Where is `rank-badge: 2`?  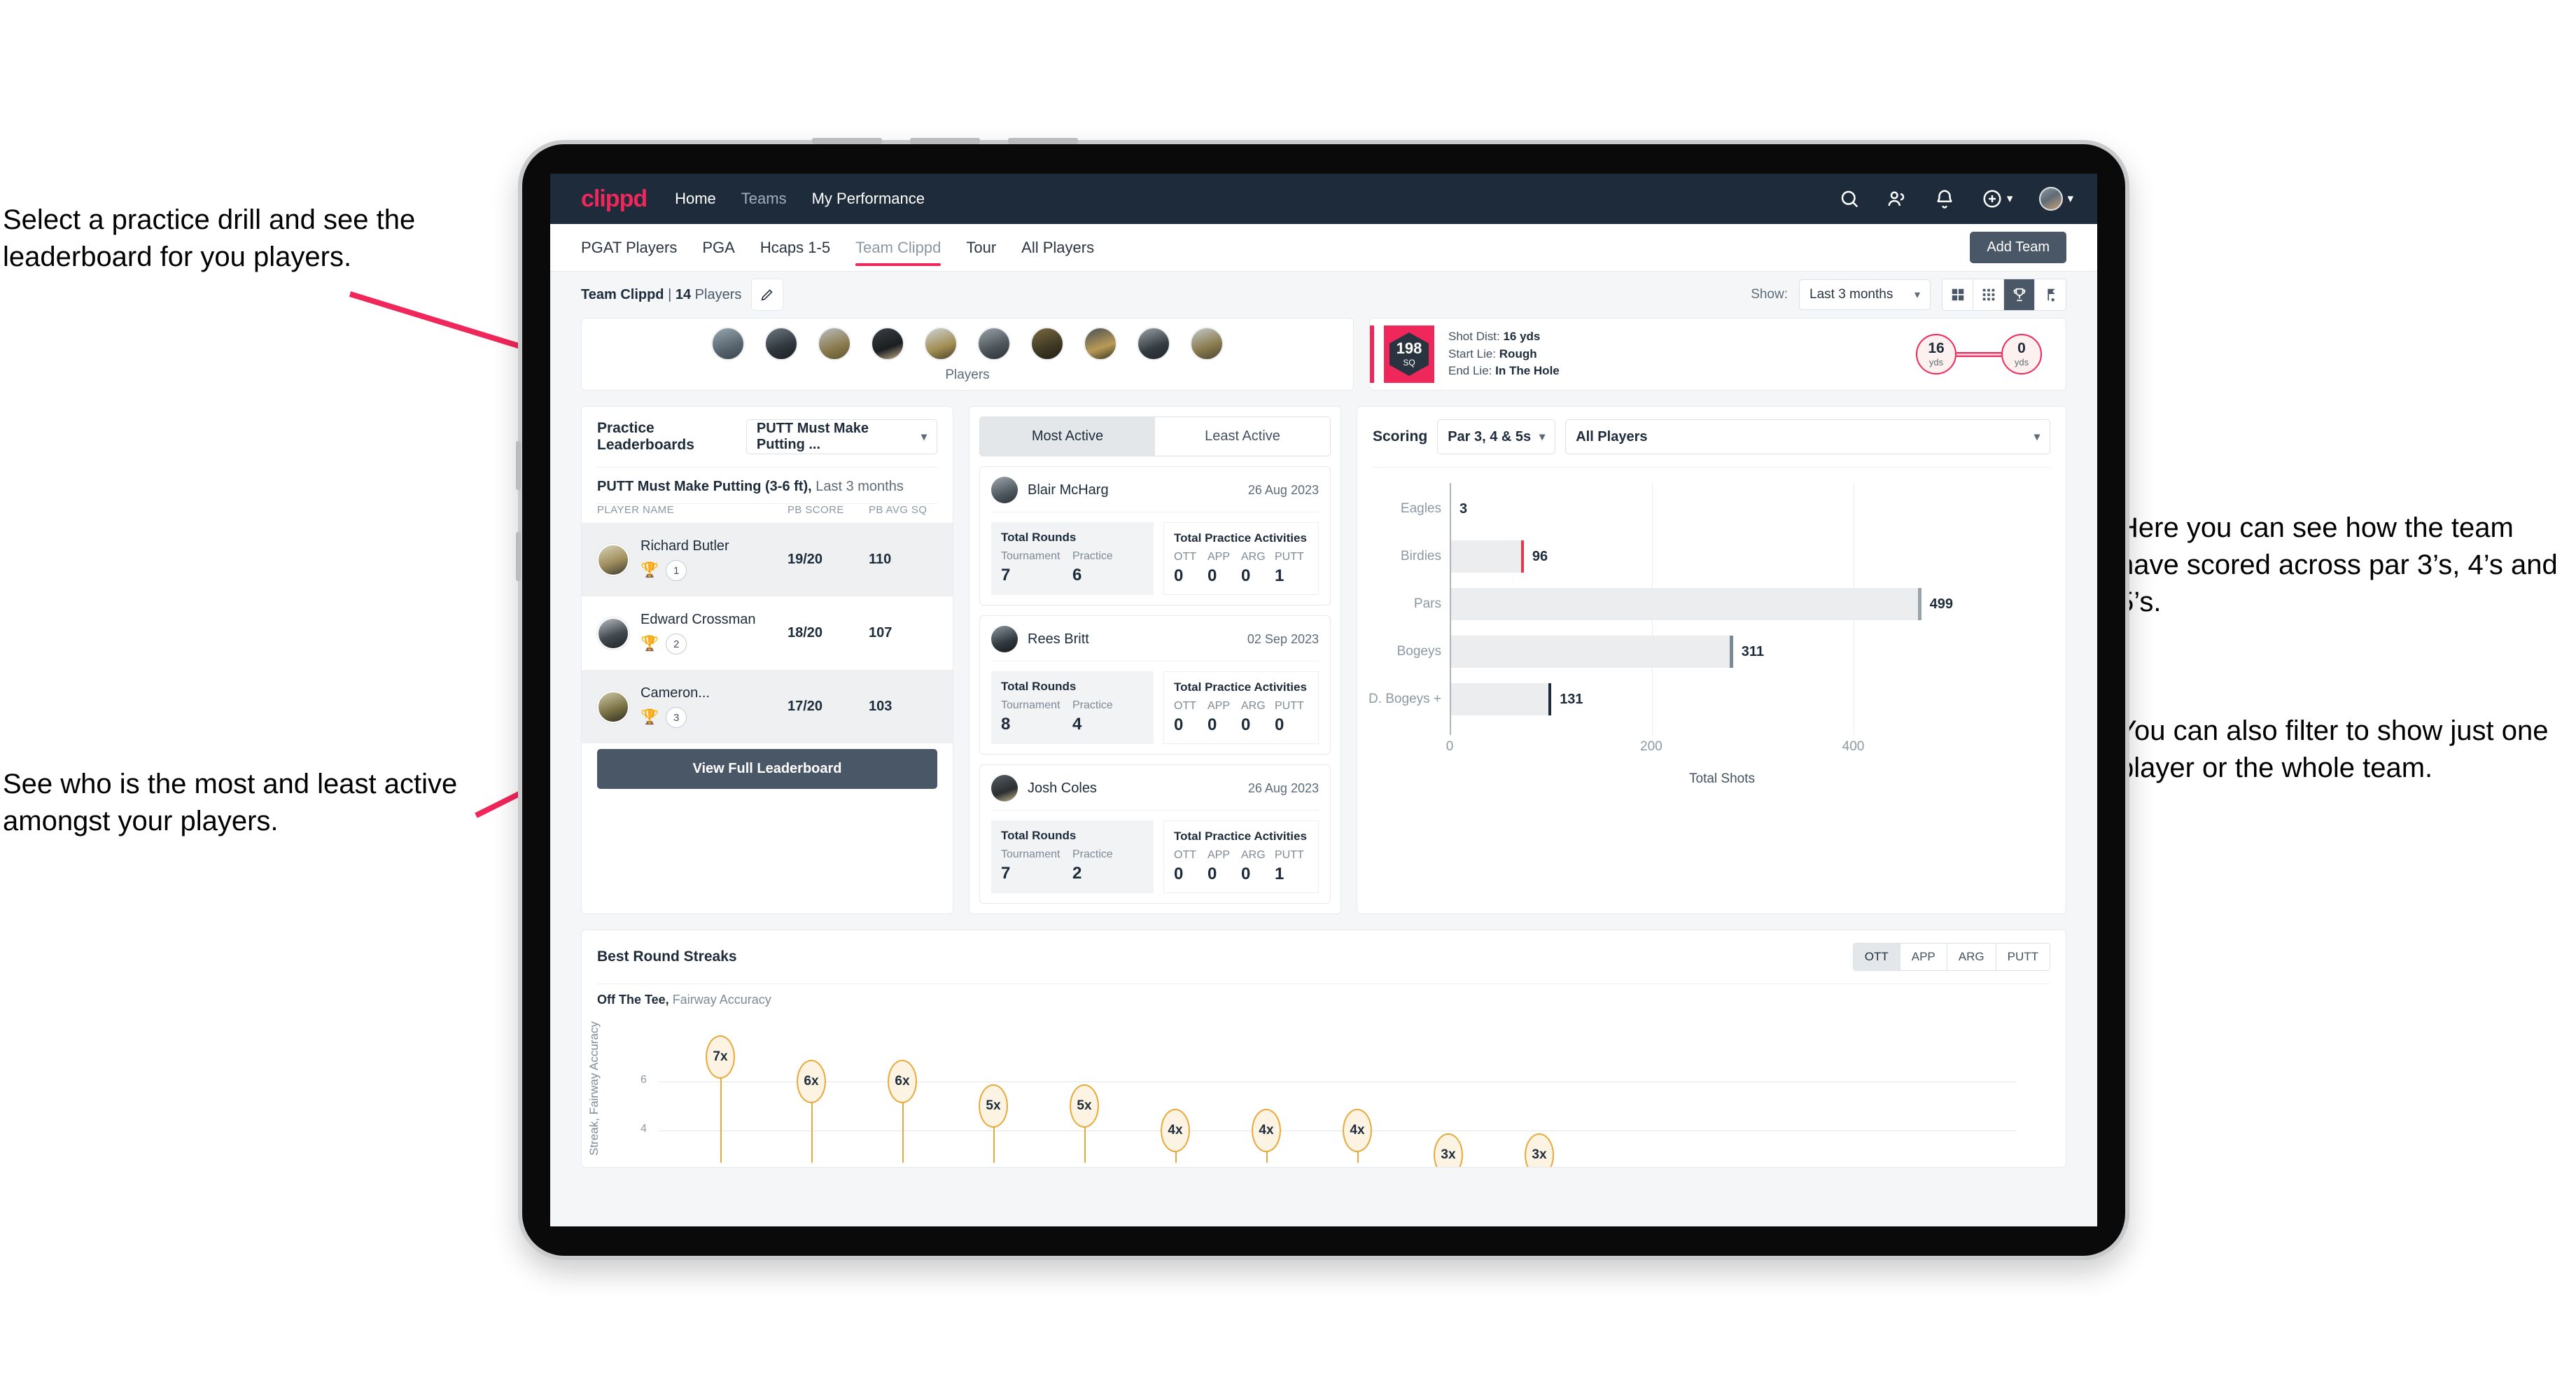
rank-badge: 2 is located at coordinates (676, 644).